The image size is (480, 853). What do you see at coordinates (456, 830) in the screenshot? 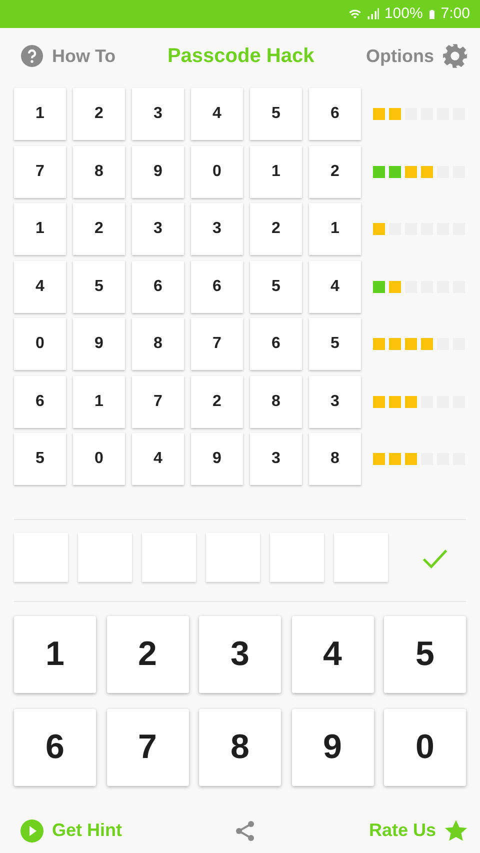
I see `star-icon` at bounding box center [456, 830].